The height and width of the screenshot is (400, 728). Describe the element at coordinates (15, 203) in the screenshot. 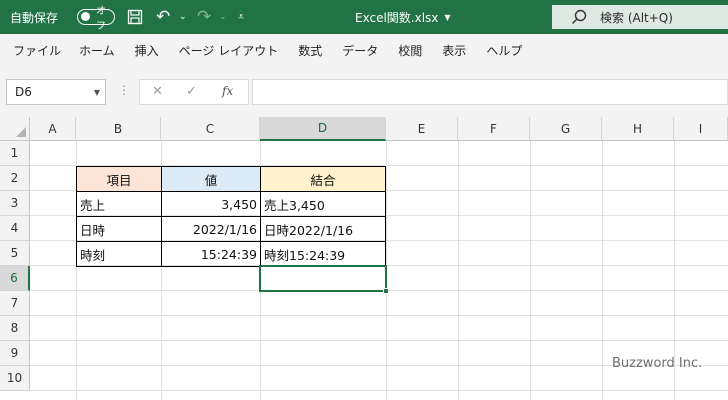

I see `row-header-3: 3` at that location.